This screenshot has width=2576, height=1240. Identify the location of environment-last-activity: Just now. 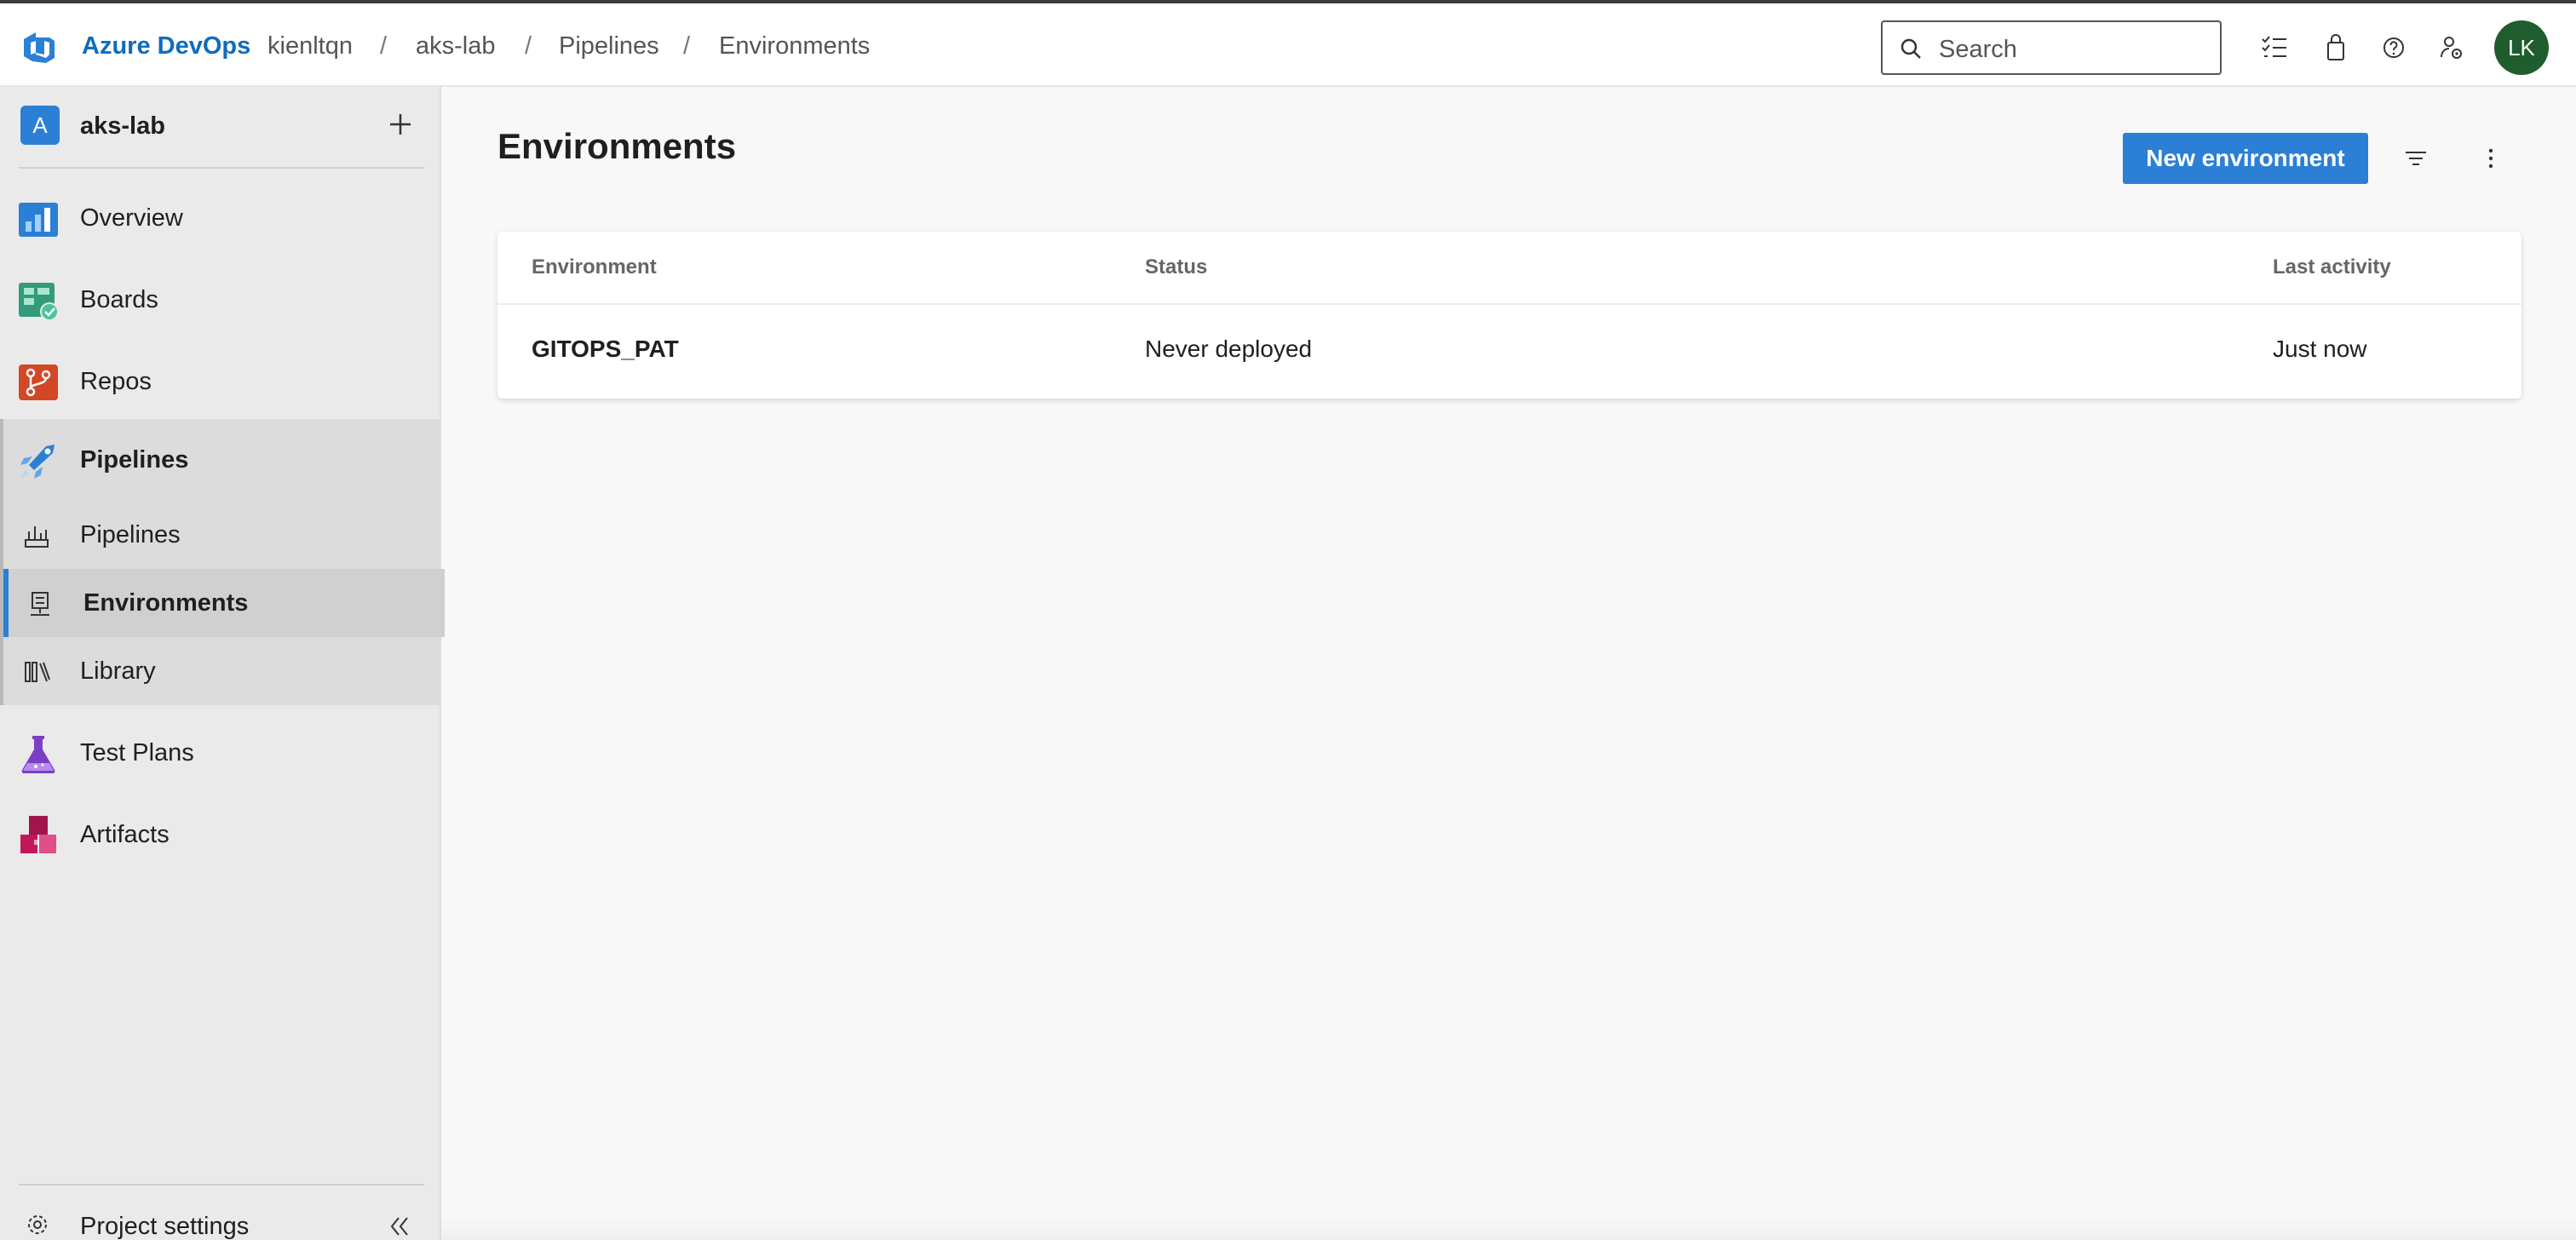
(2320, 349).